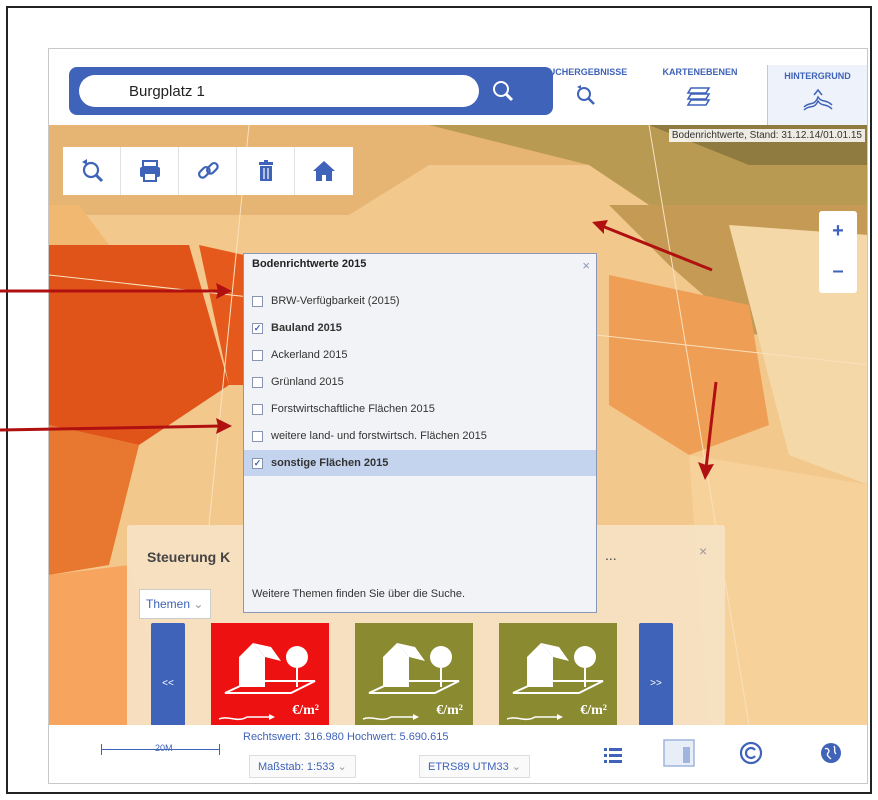 The height and width of the screenshot is (800, 878). I want to click on scale-select-value: Maßstab: 1:533, so click(296, 767).